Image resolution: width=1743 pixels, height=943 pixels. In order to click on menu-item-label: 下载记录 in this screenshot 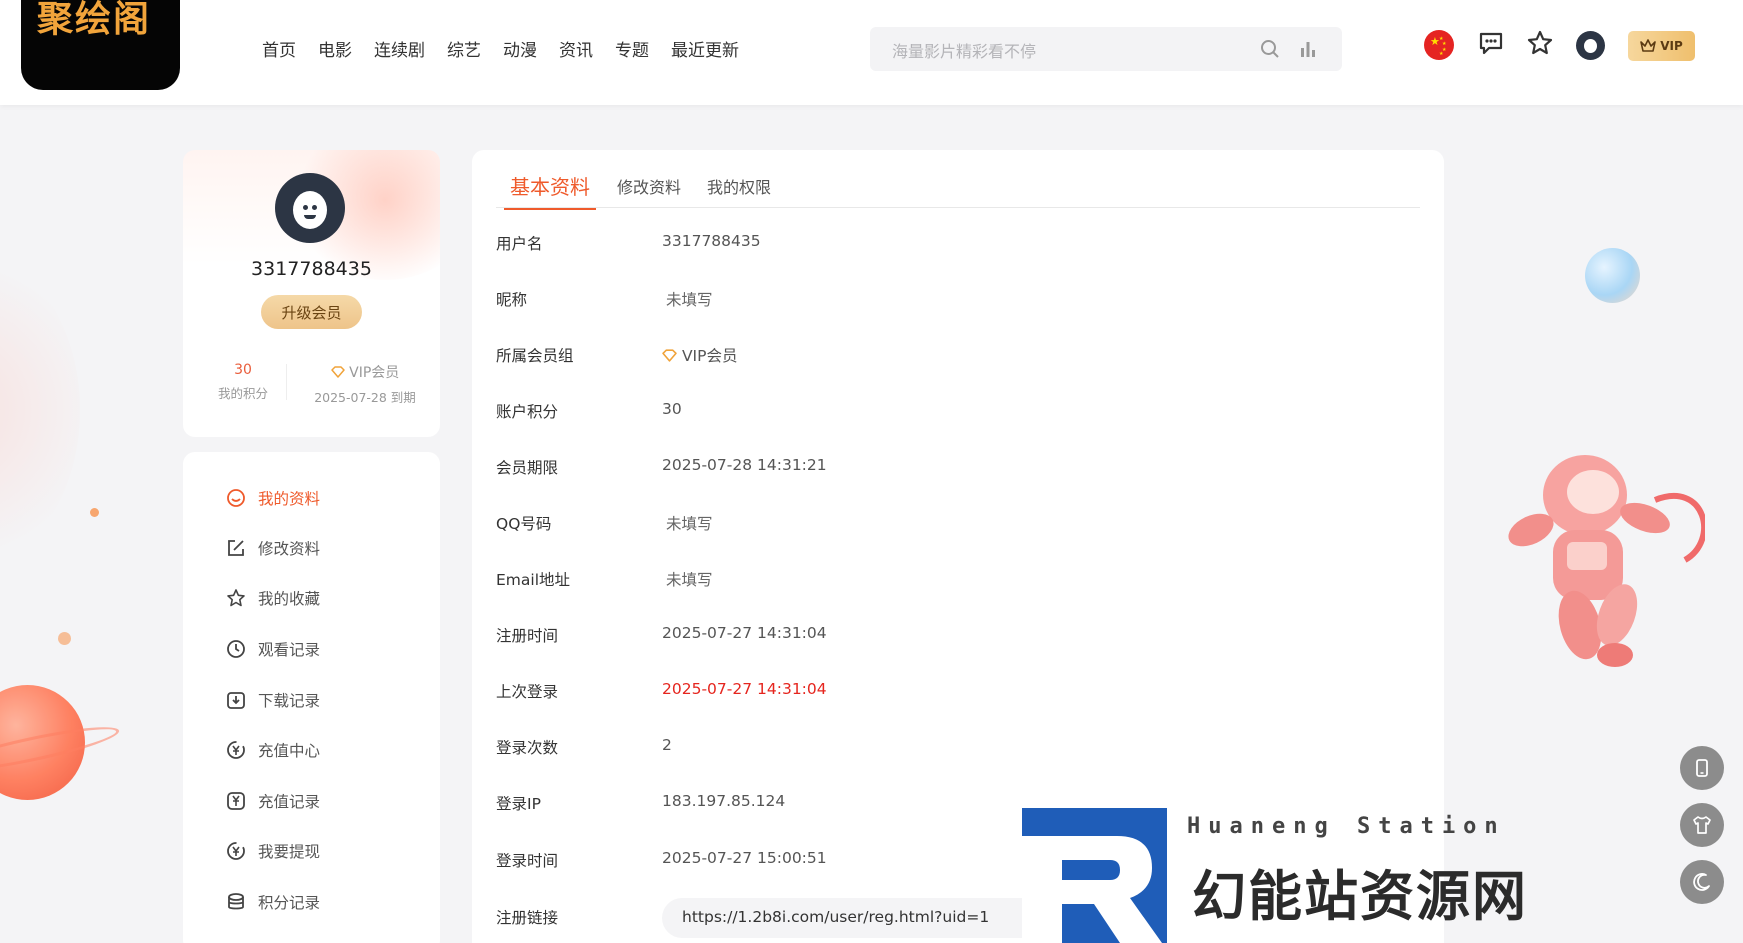, I will do `click(289, 701)`.